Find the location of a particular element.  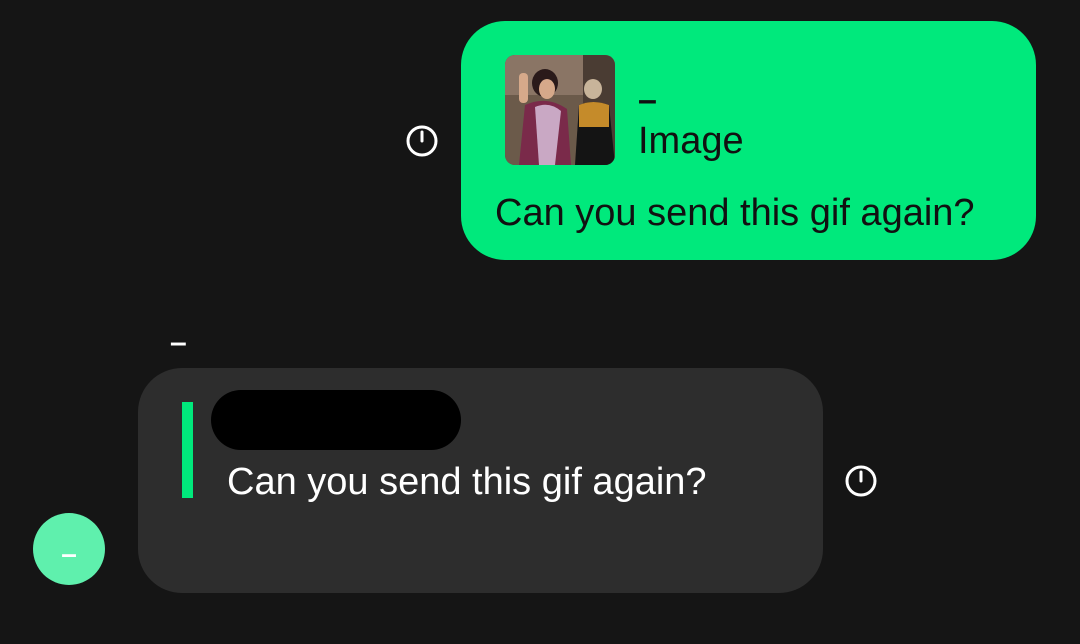

quoted-message-text: Can you send this gif again? is located at coordinates (467, 482).